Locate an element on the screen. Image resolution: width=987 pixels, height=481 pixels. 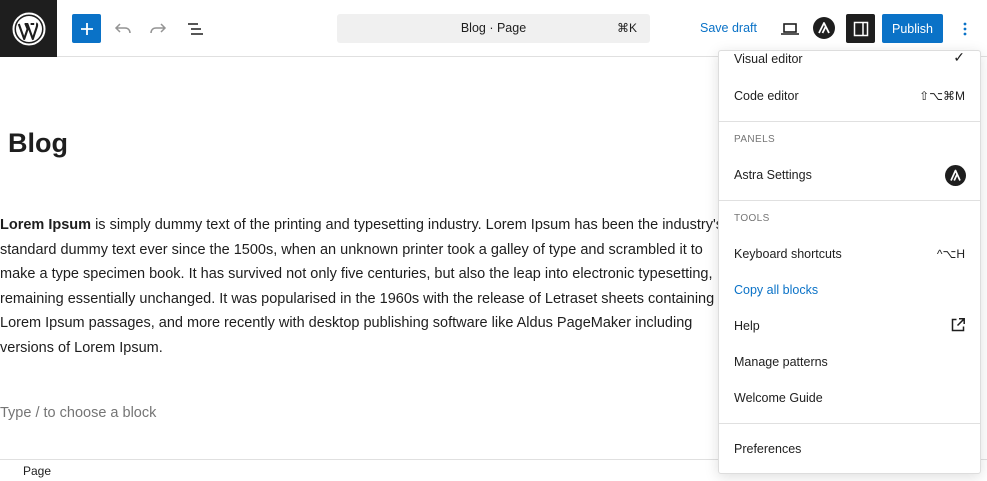
document-overview-button is located at coordinates (194, 28).